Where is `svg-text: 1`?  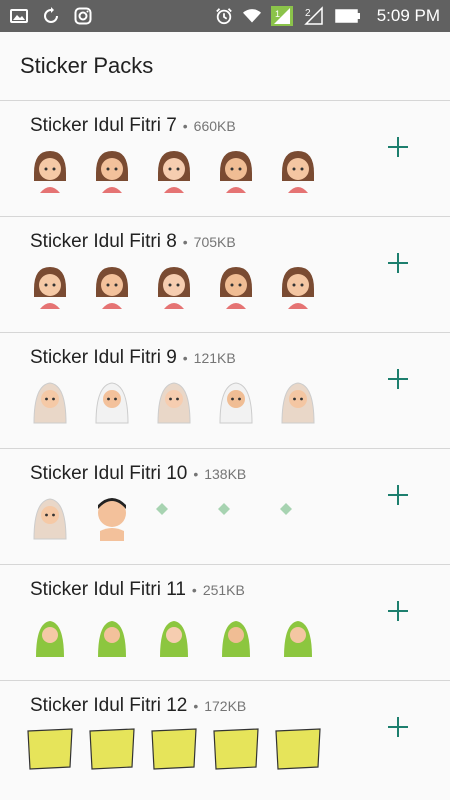 svg-text: 1 is located at coordinates (277, 14).